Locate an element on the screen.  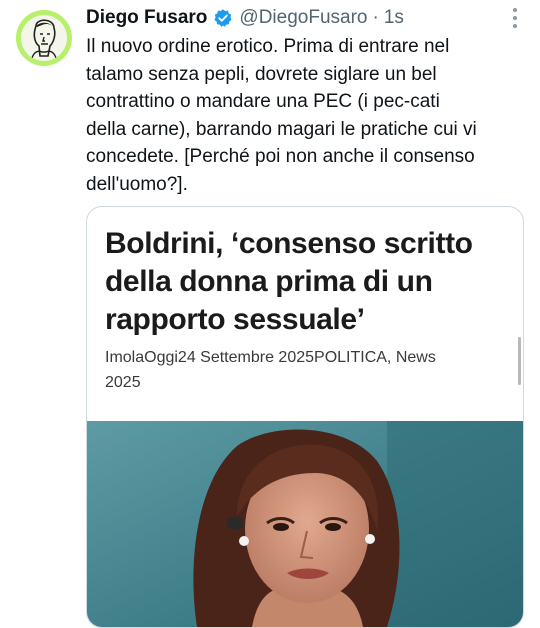
headline-line: rapporto sessuale’ is located at coordinates (235, 319).